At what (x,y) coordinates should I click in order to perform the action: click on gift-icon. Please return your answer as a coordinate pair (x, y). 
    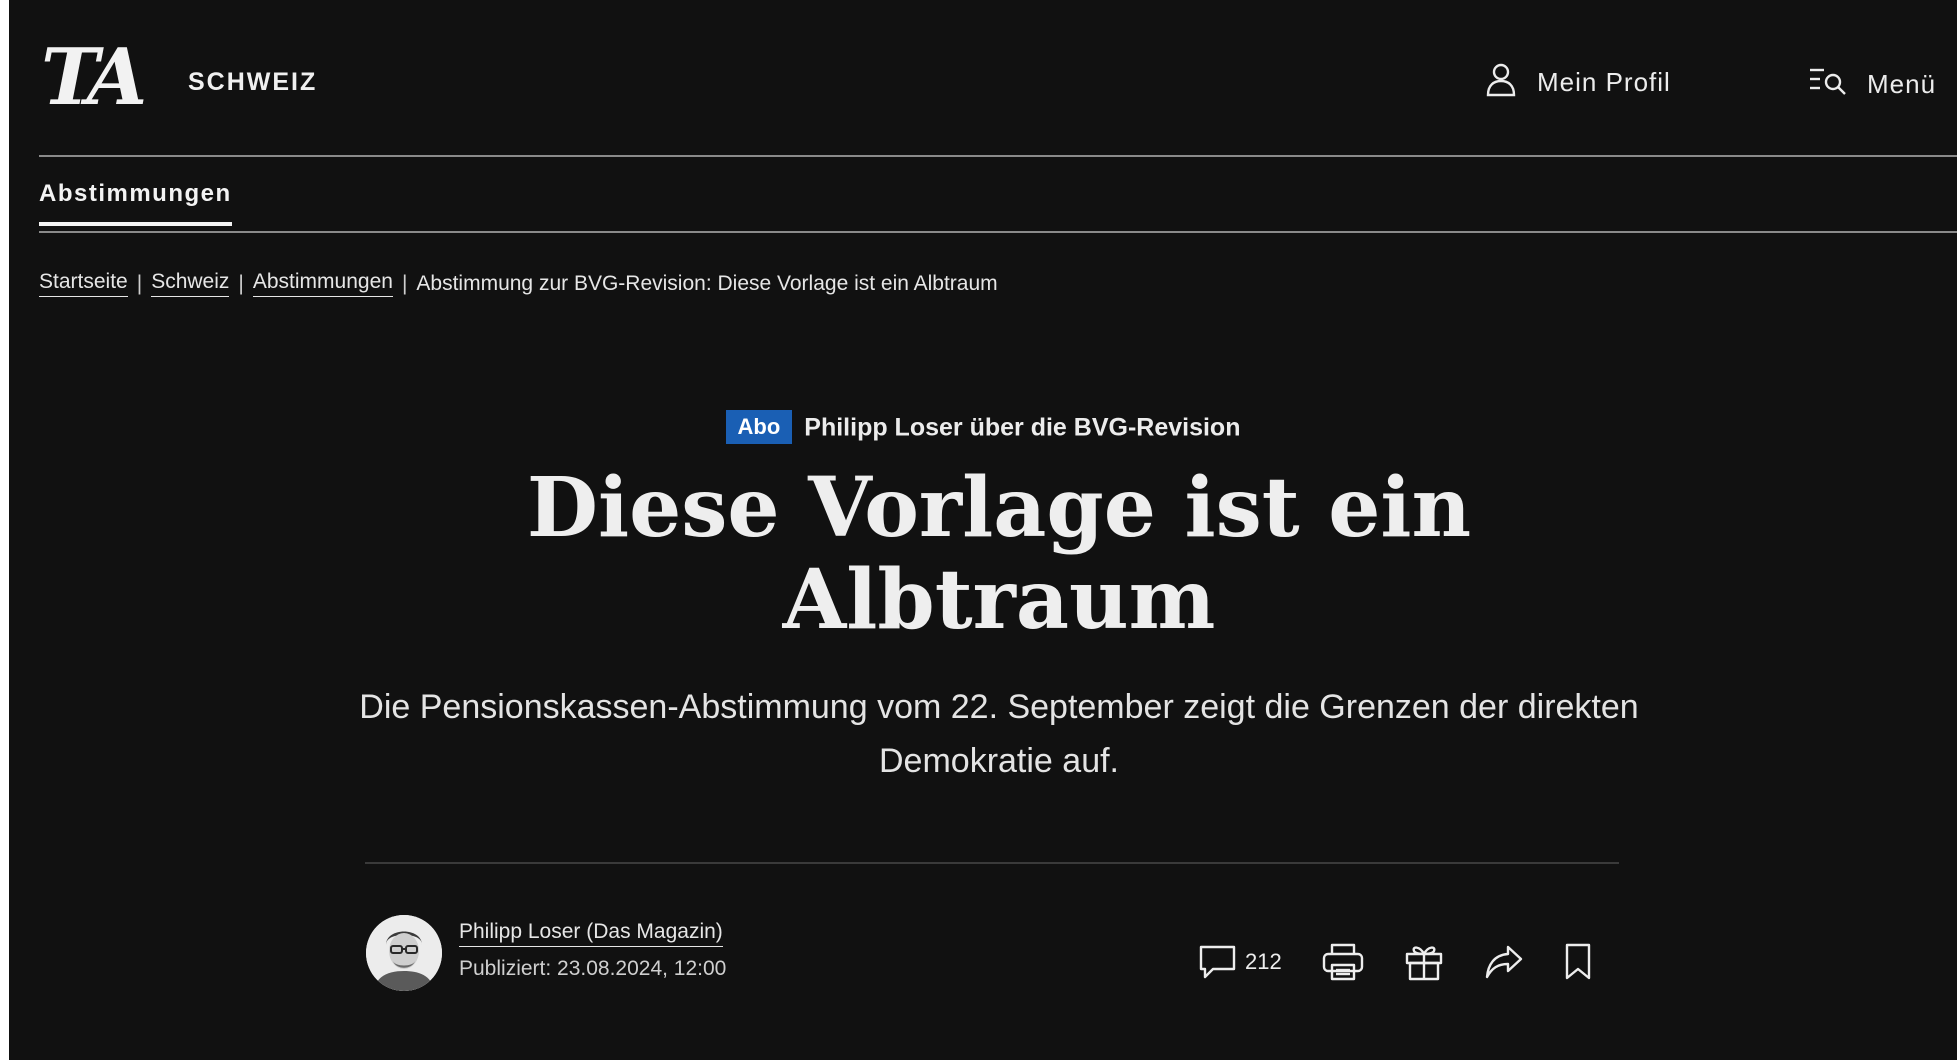
    Looking at the image, I should click on (1424, 962).